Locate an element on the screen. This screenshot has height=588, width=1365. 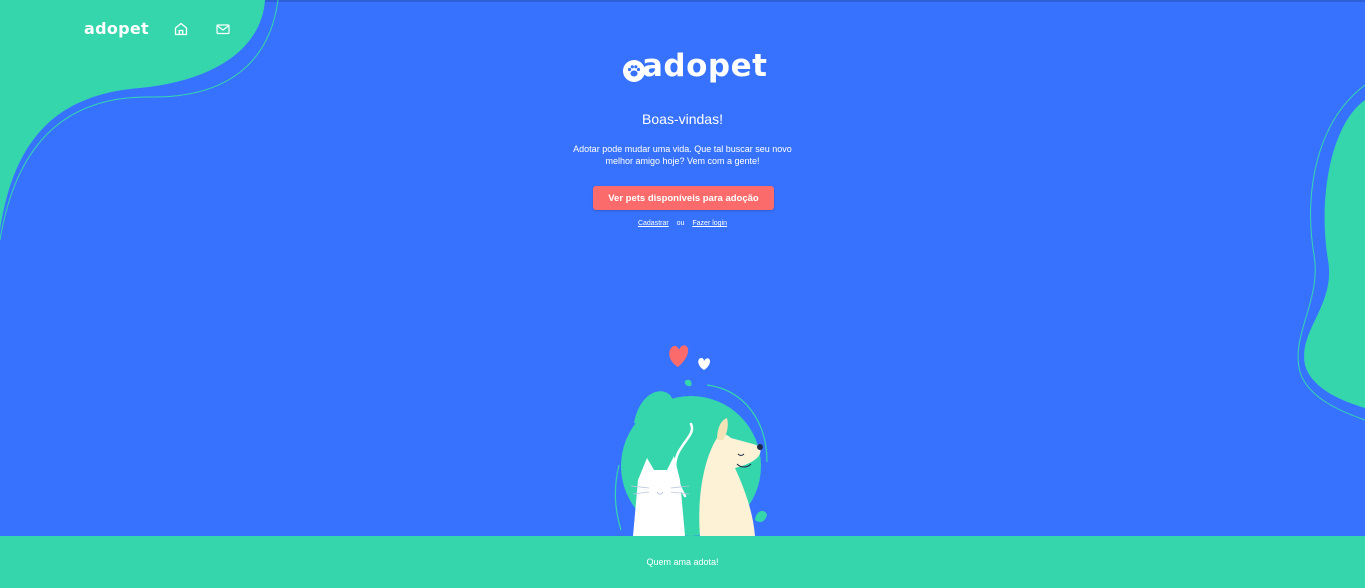
right-blob is located at coordinates (1334, 254).